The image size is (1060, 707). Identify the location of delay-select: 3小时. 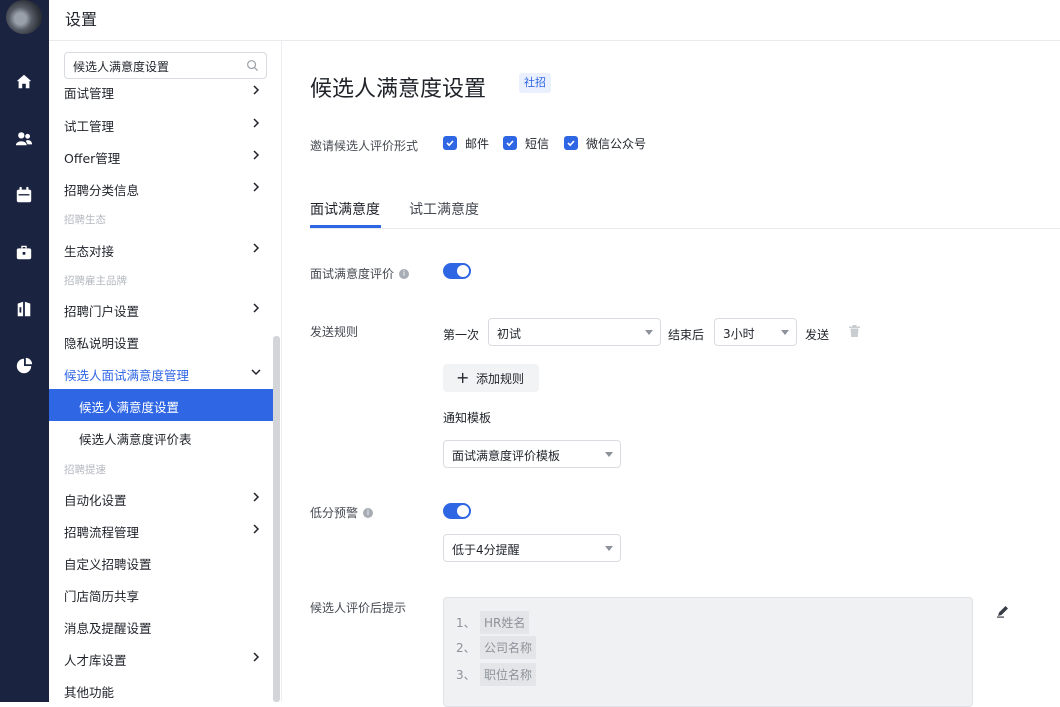
(755, 332).